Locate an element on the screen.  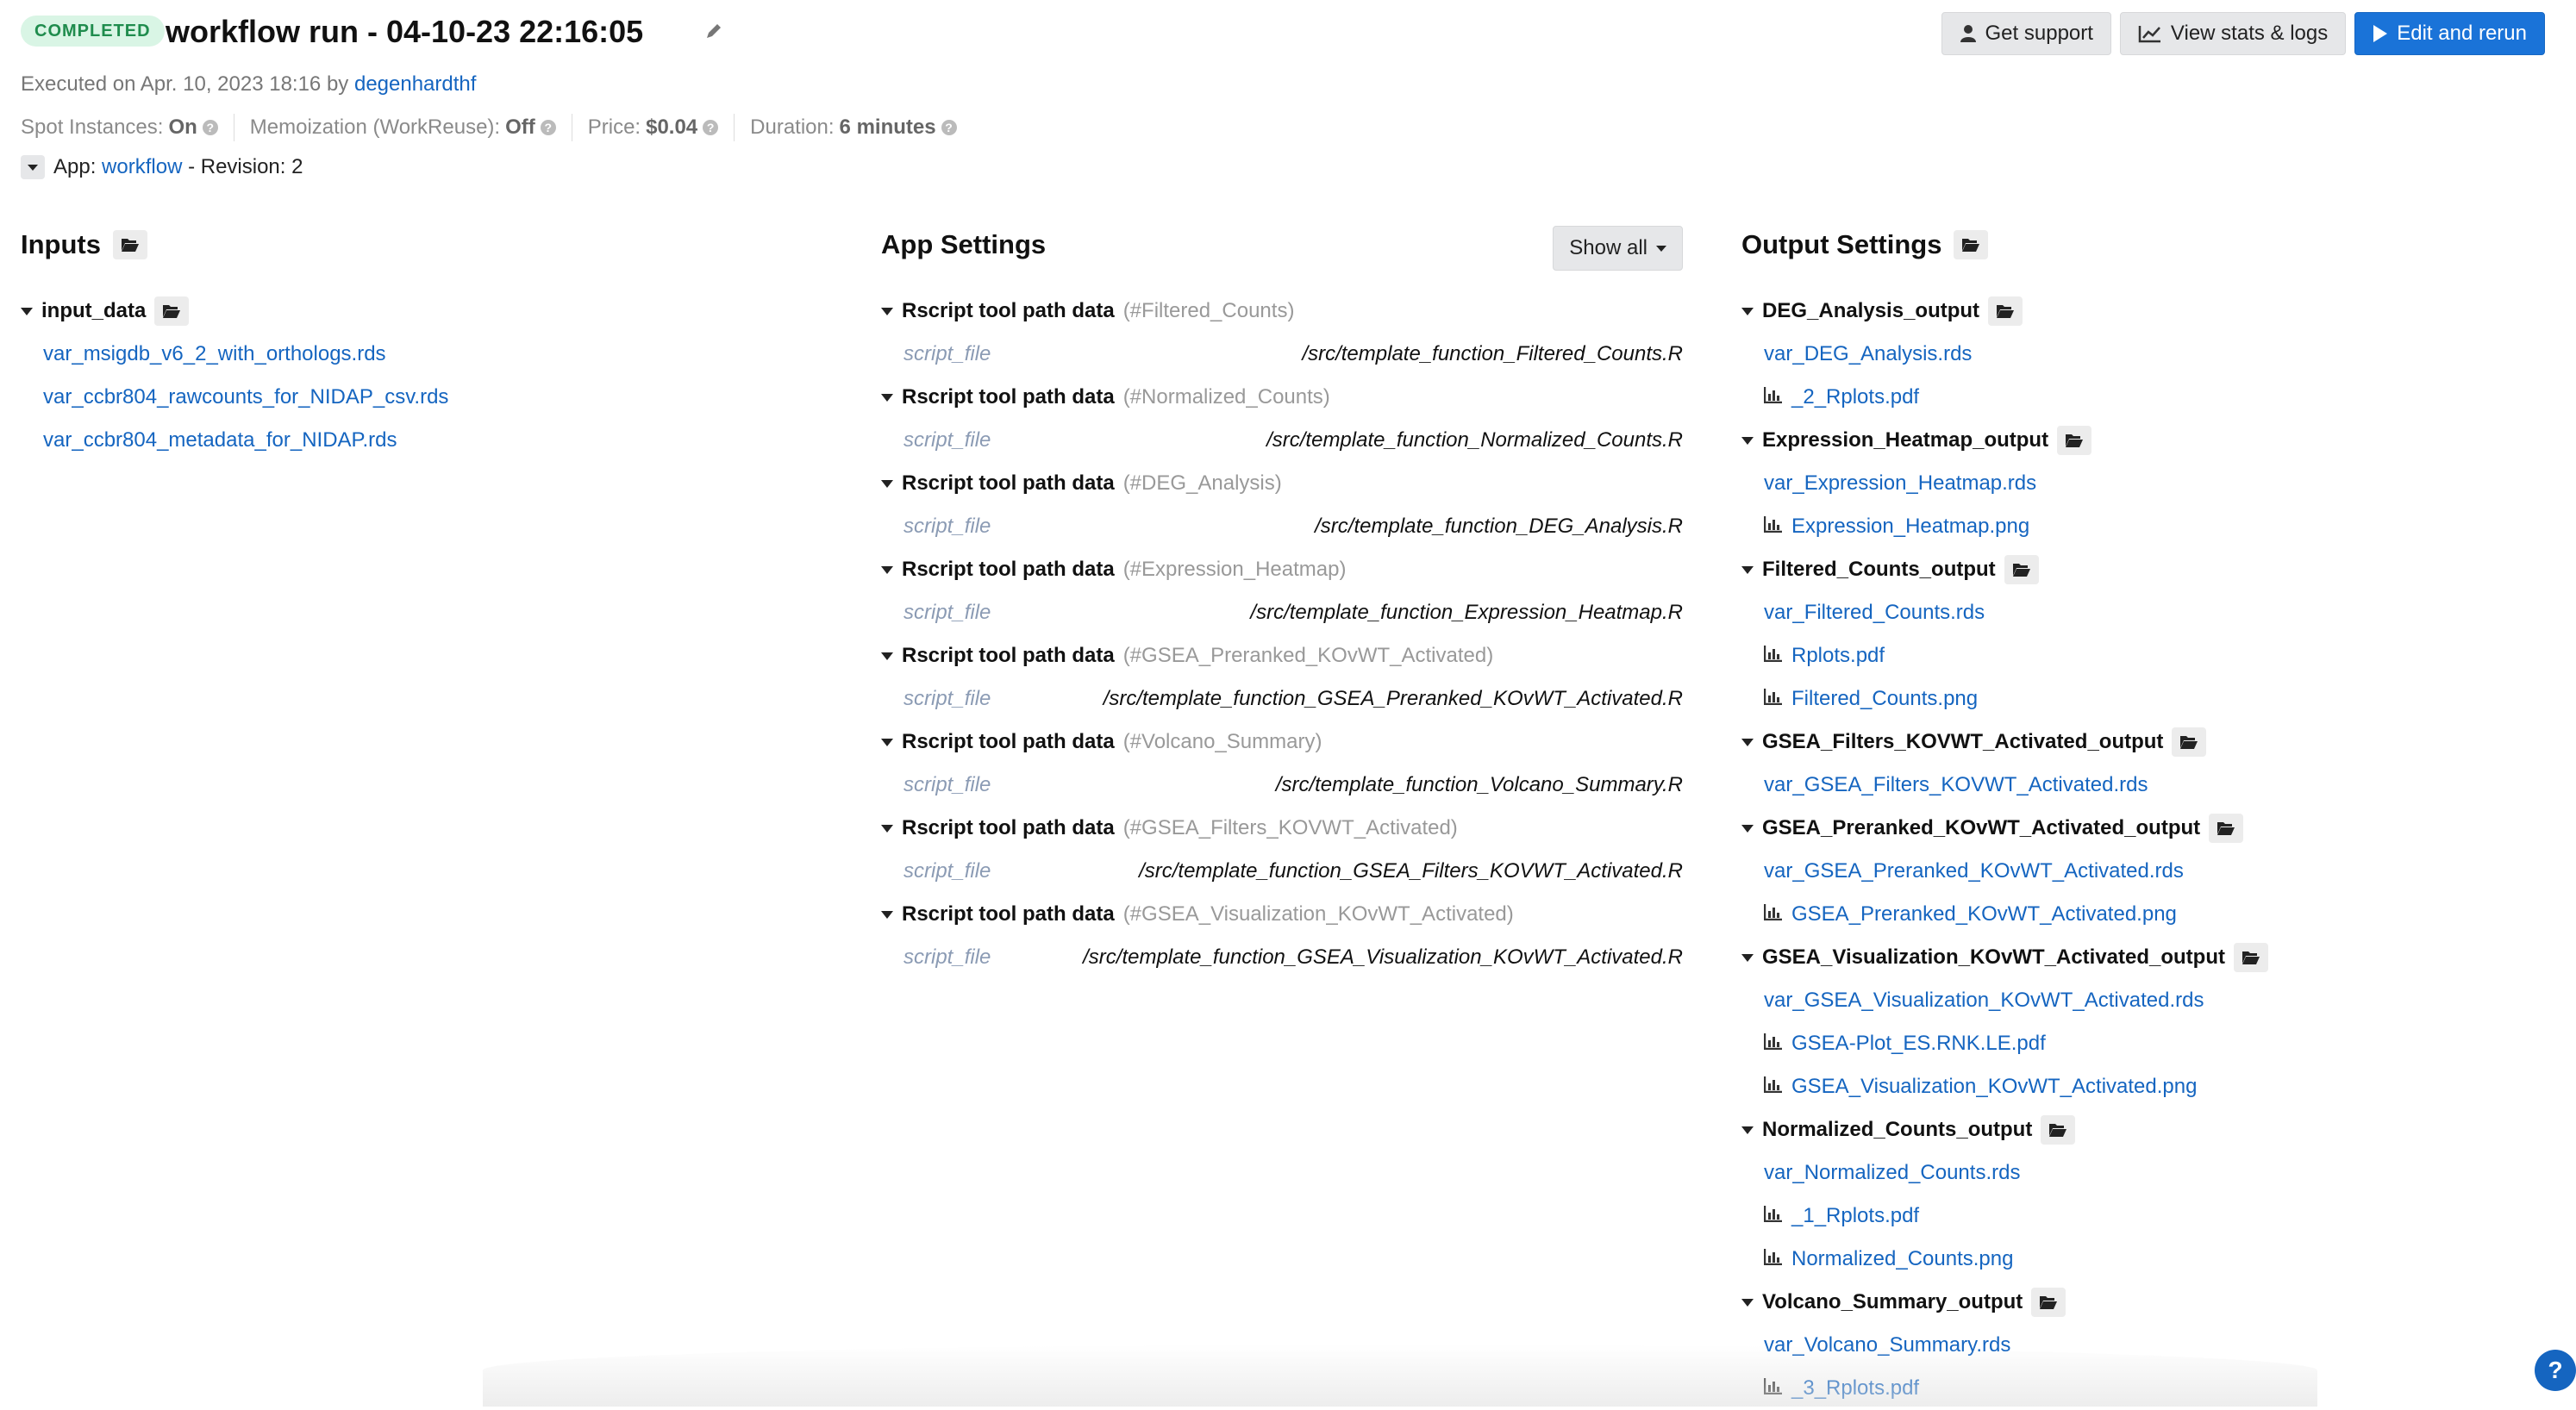
output-file: _2_Rplots.pdf is located at coordinates (2129, 397).